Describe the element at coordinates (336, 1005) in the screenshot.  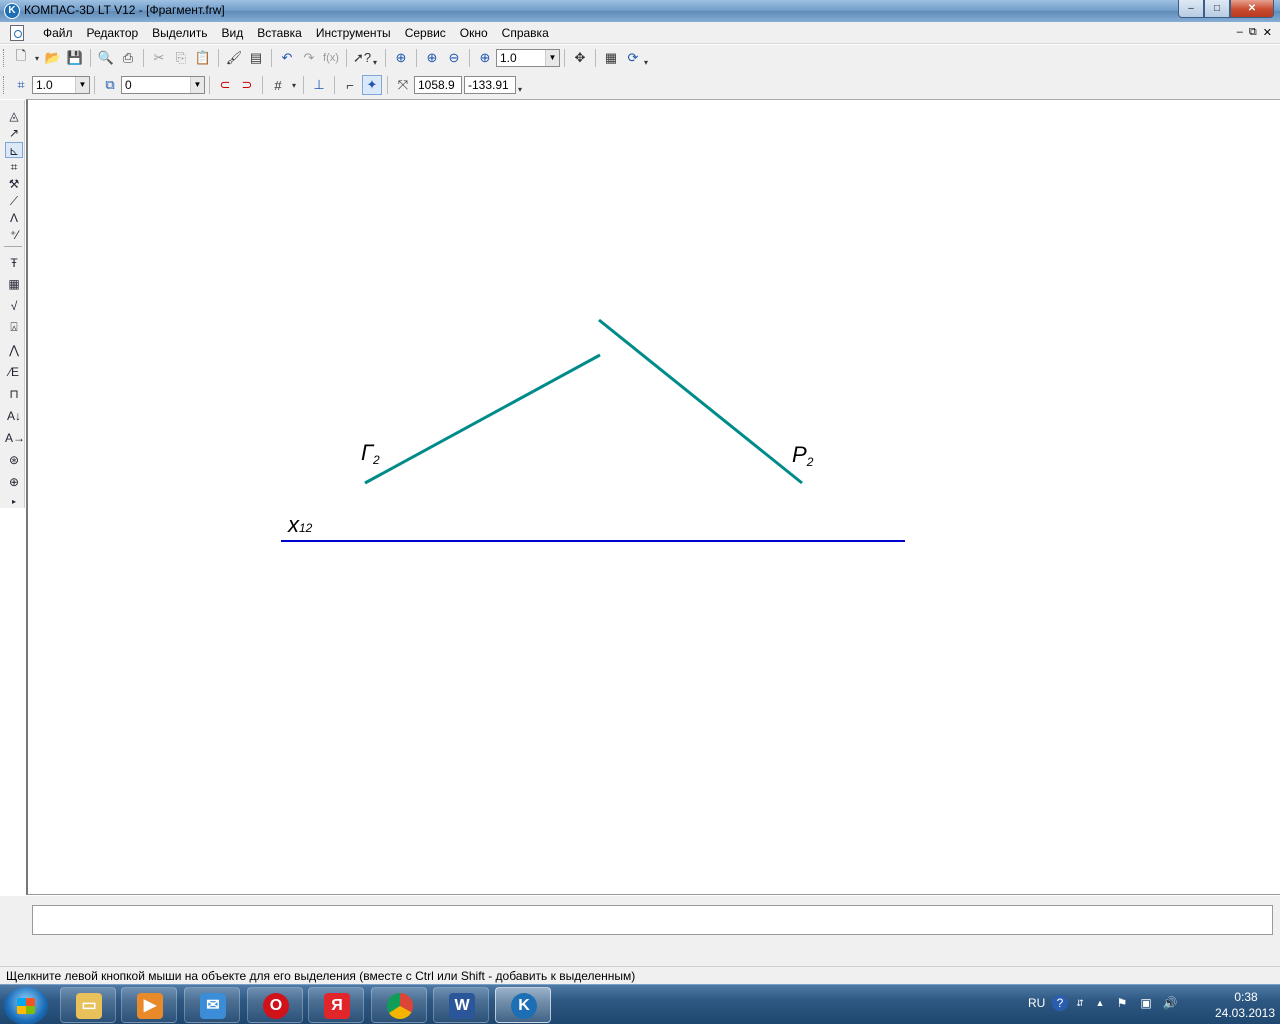
I see `taskbar-yandex: Я` at that location.